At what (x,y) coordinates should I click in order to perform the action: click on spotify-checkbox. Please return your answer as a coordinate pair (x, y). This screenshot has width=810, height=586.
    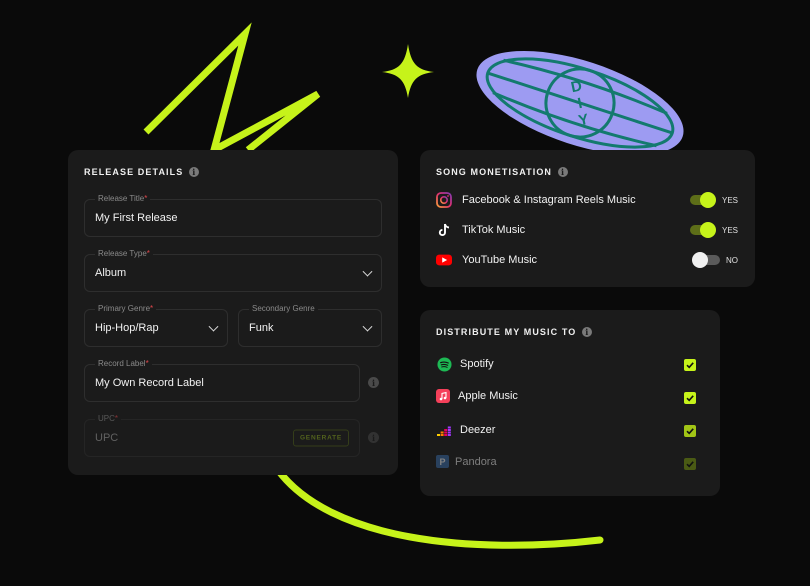
    Looking at the image, I should click on (690, 365).